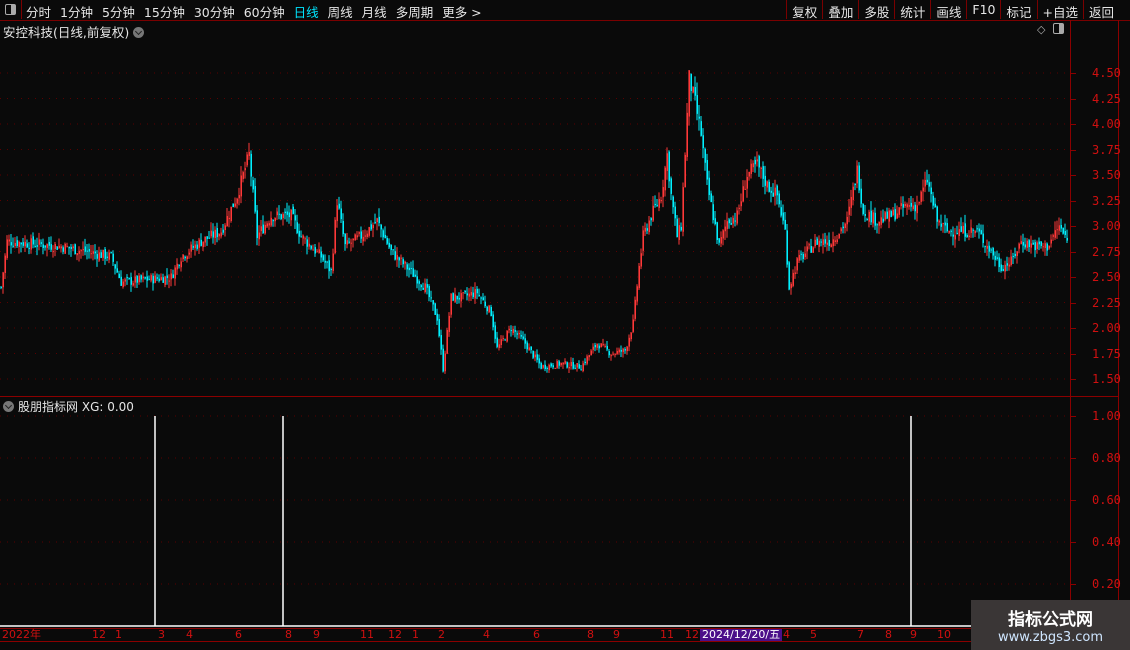 Image resolution: width=1130 pixels, height=650 pixels. Describe the element at coordinates (1106, 200) in the screenshot. I see `price-tick-label: 3.25` at that location.